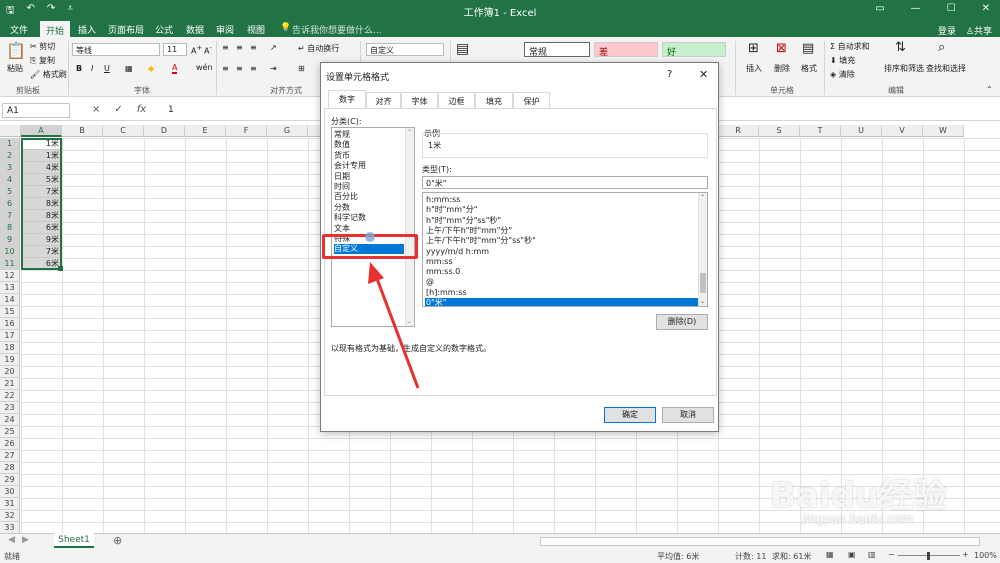 Image resolution: width=1000 pixels, height=563 pixels. Describe the element at coordinates (857, 519) in the screenshot. I see `baidu-watermark-url: jingyan.baidu.com` at that location.